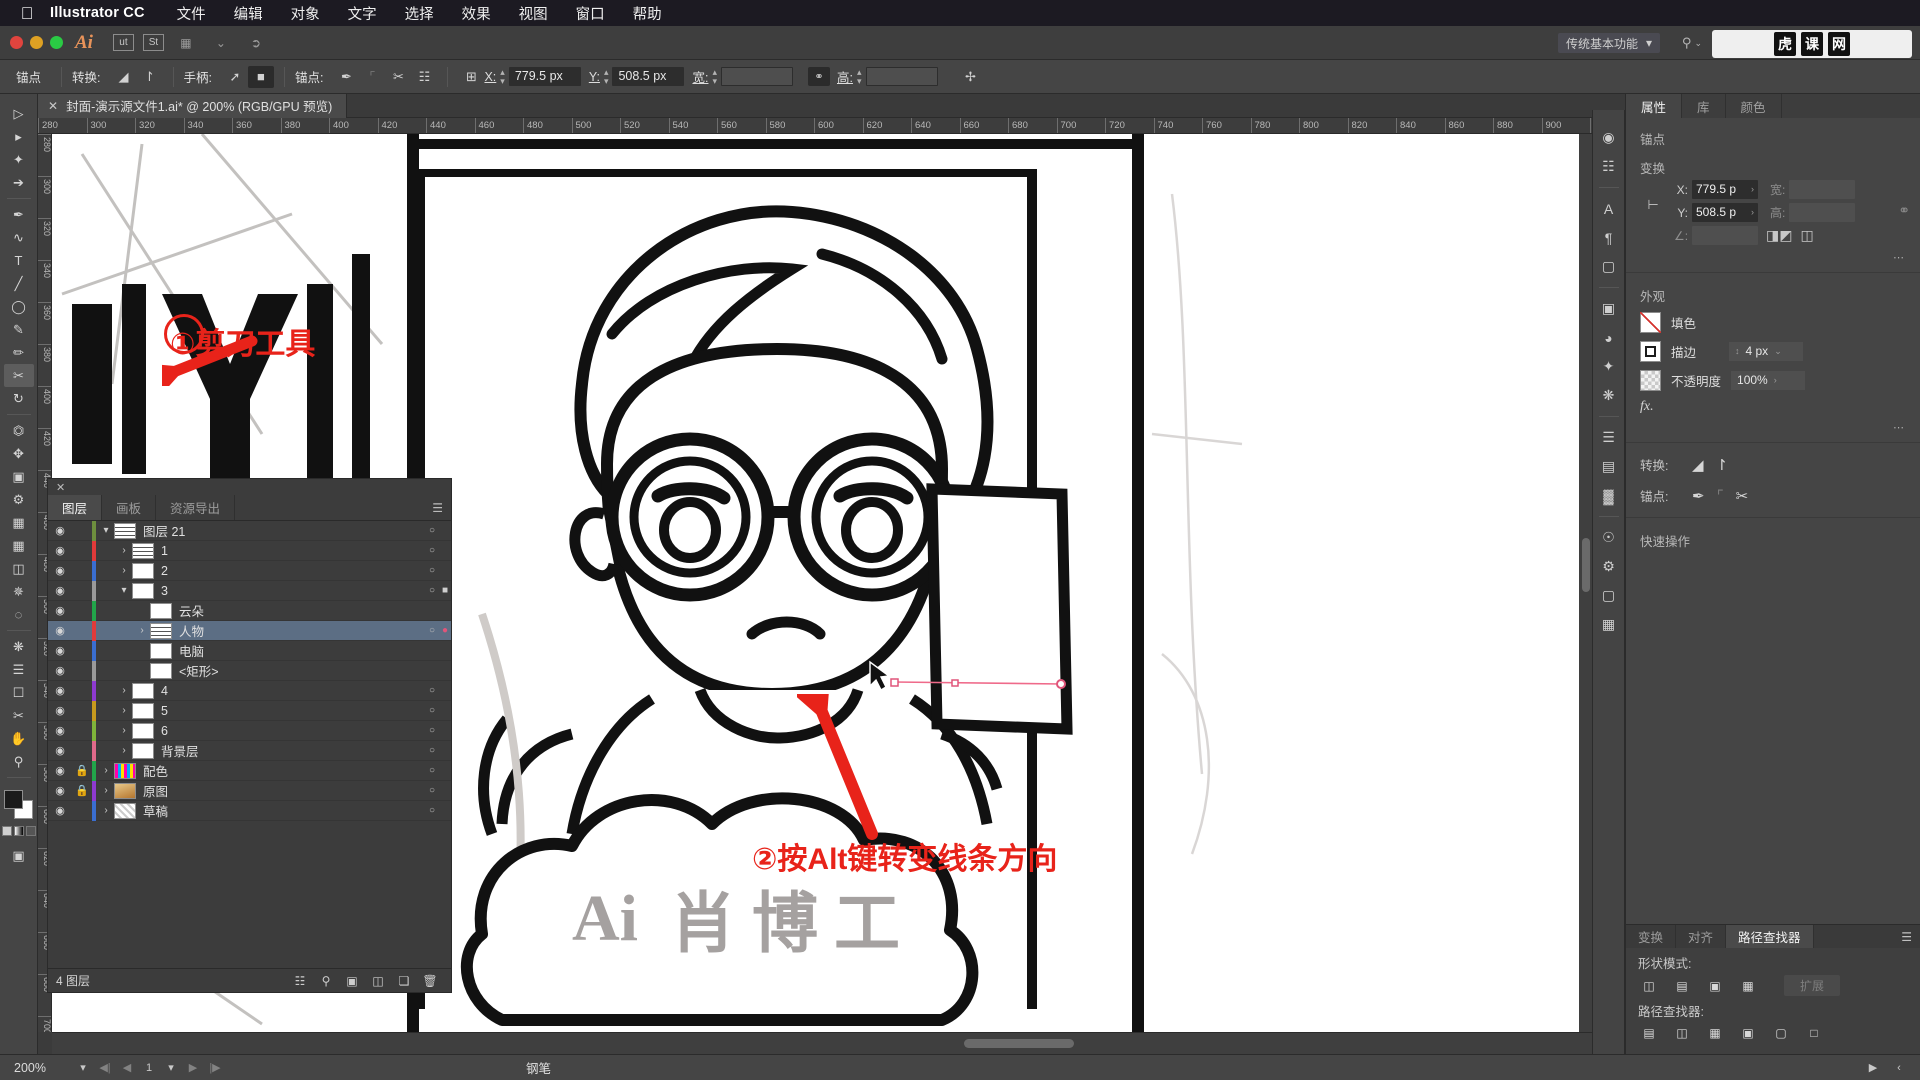 The image size is (1920, 1080). Describe the element at coordinates (193, 105) in the screenshot. I see `document-tab: ✕ 封面-演示源文件1.ai* @ 200% (RGB/GPU 预览)` at that location.